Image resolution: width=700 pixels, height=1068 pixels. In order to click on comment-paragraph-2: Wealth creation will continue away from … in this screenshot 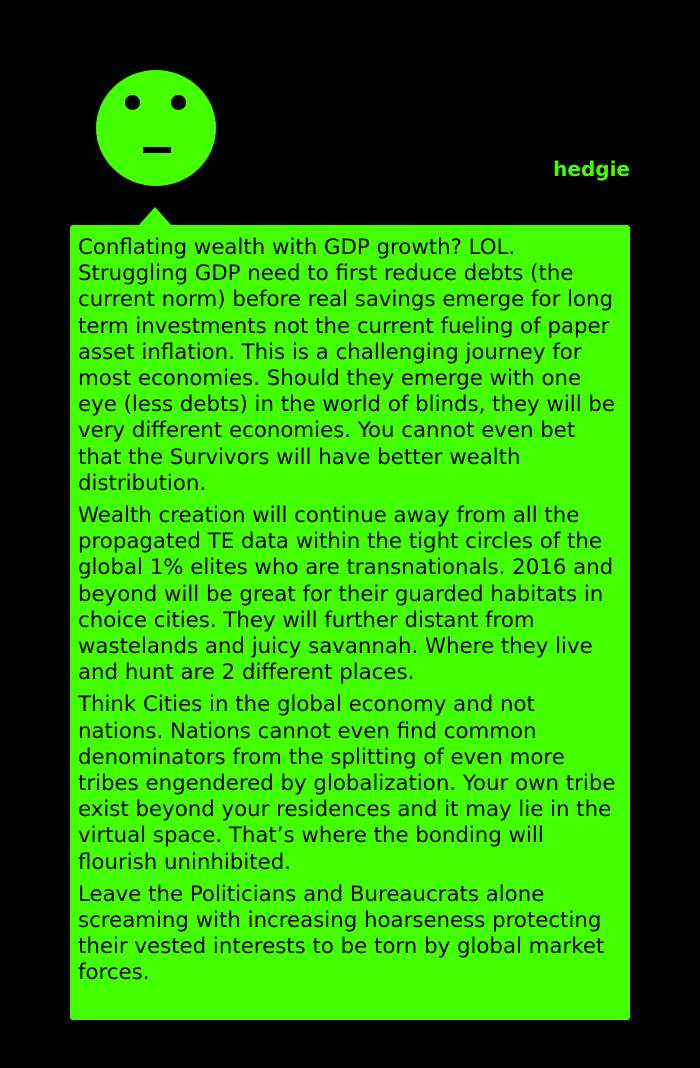, I will do `click(346, 594)`.